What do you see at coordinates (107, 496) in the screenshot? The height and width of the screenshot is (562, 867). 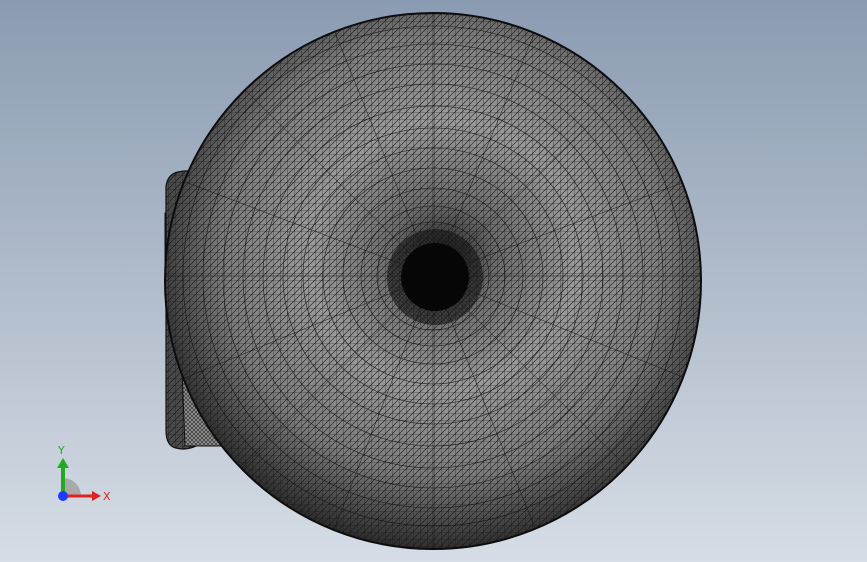 I see `x-axis-label: X` at bounding box center [107, 496].